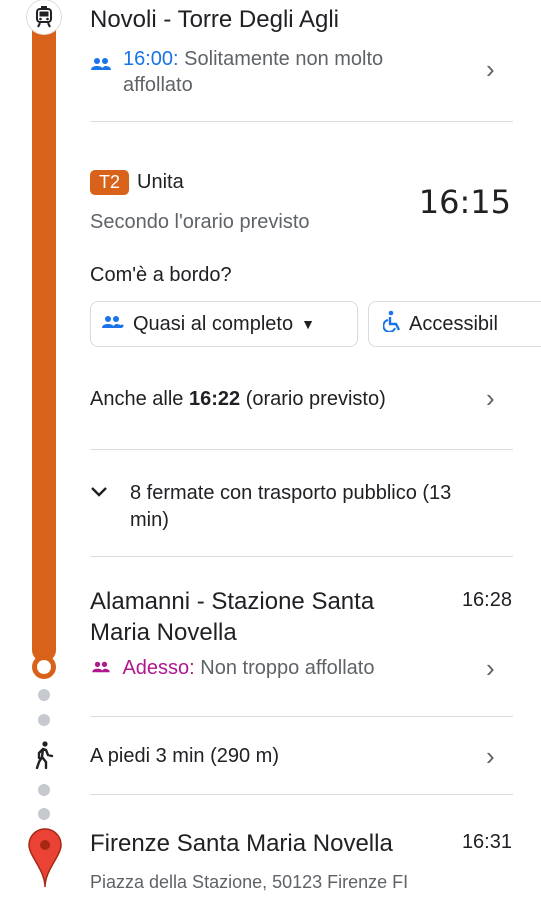 The height and width of the screenshot is (900, 541). I want to click on line-badge: T2, so click(110, 182).